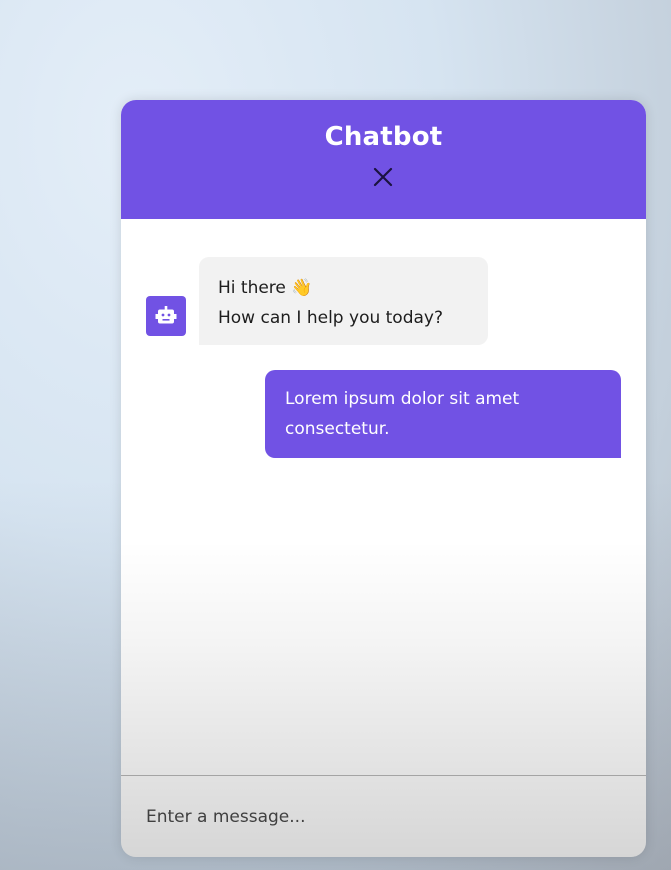  Describe the element at coordinates (376, 817) in the screenshot. I see `message-input` at that location.